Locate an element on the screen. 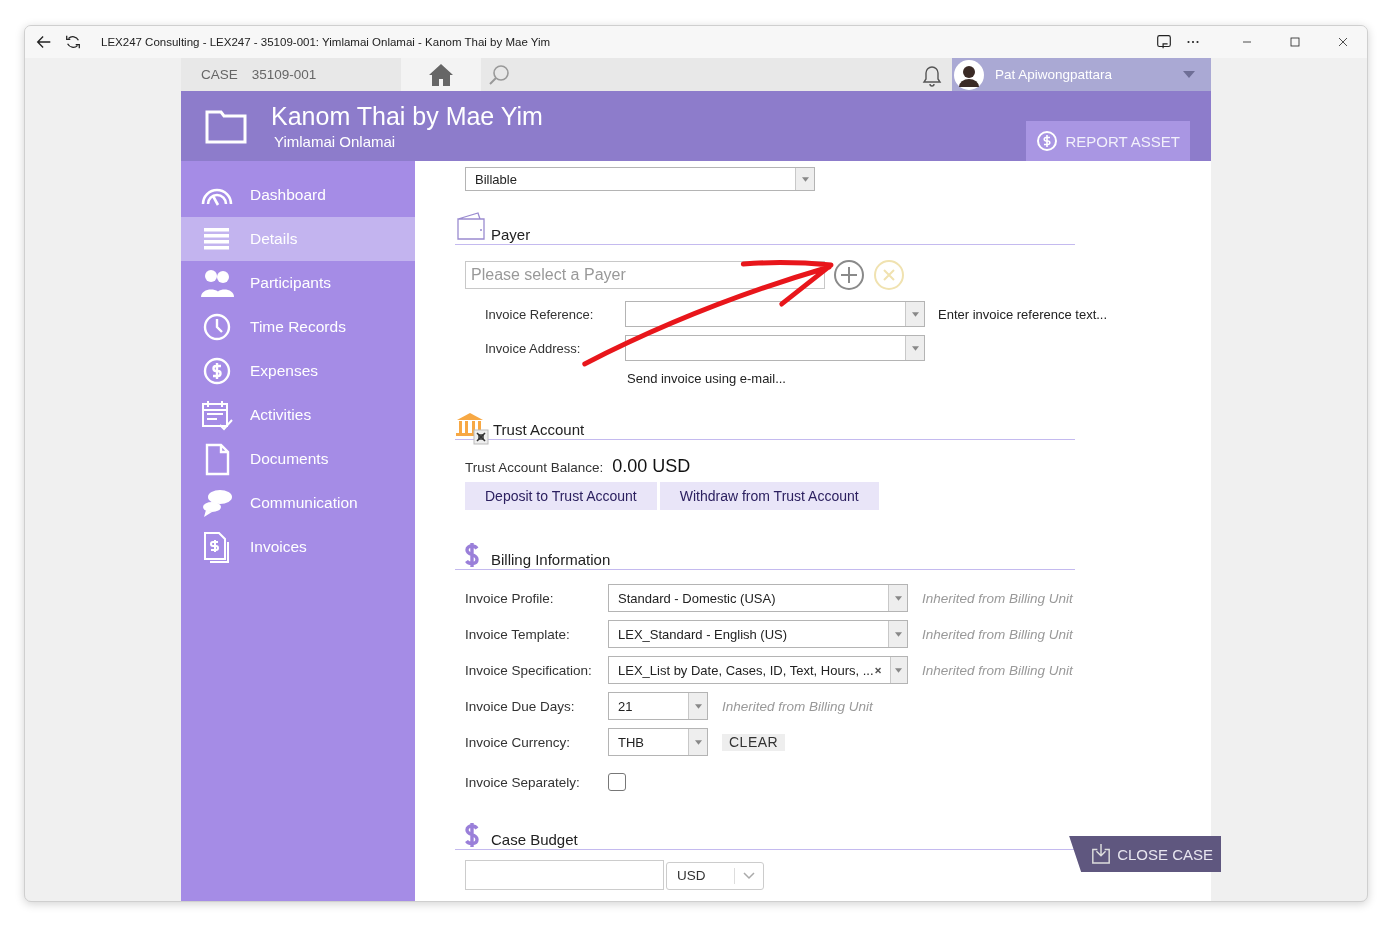 This screenshot has width=1390, height=925. field-label: Invoice Template: is located at coordinates (518, 634).